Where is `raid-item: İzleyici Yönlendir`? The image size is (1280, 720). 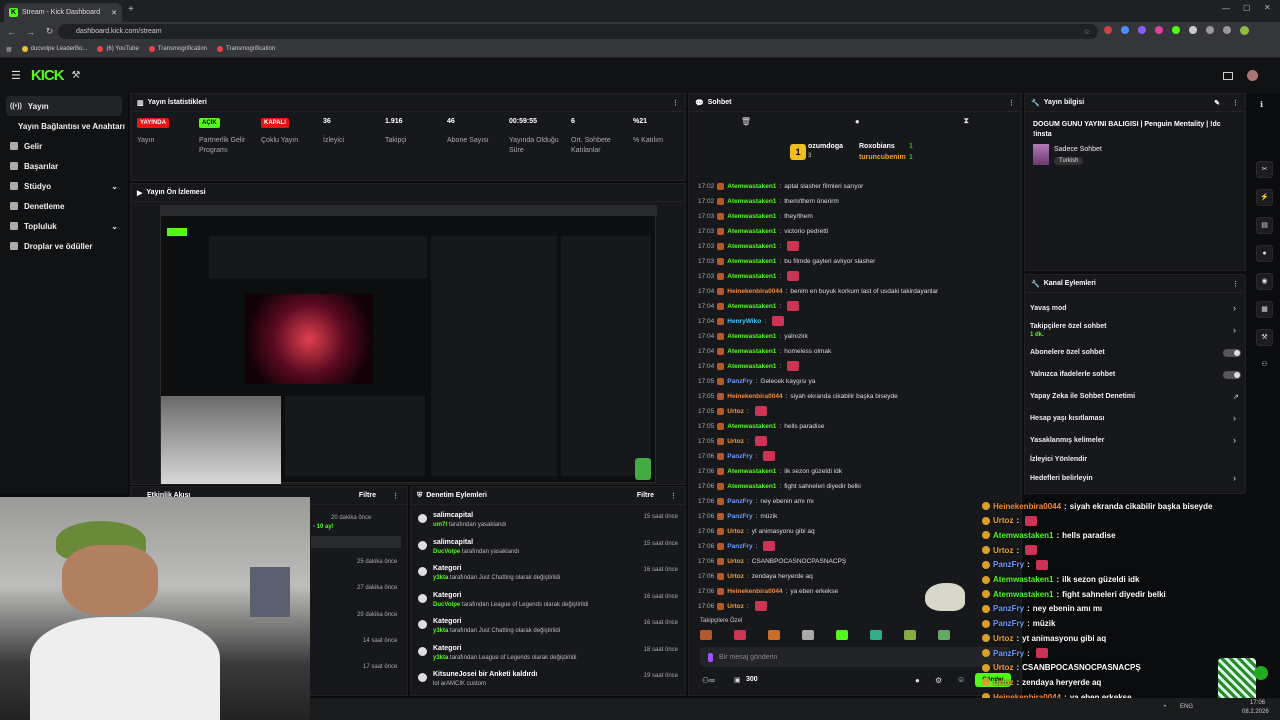 raid-item: İzleyici Yönlendir is located at coordinates (1058, 459).